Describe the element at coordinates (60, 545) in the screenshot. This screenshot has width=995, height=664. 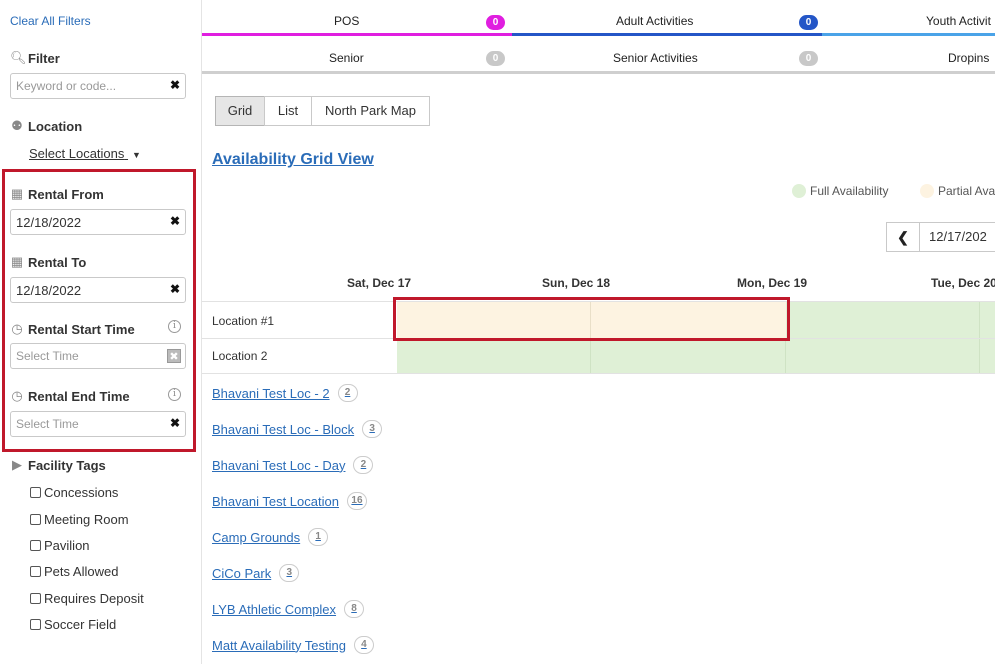
I see `tag-checkbox-pavilion: Pavilion` at that location.